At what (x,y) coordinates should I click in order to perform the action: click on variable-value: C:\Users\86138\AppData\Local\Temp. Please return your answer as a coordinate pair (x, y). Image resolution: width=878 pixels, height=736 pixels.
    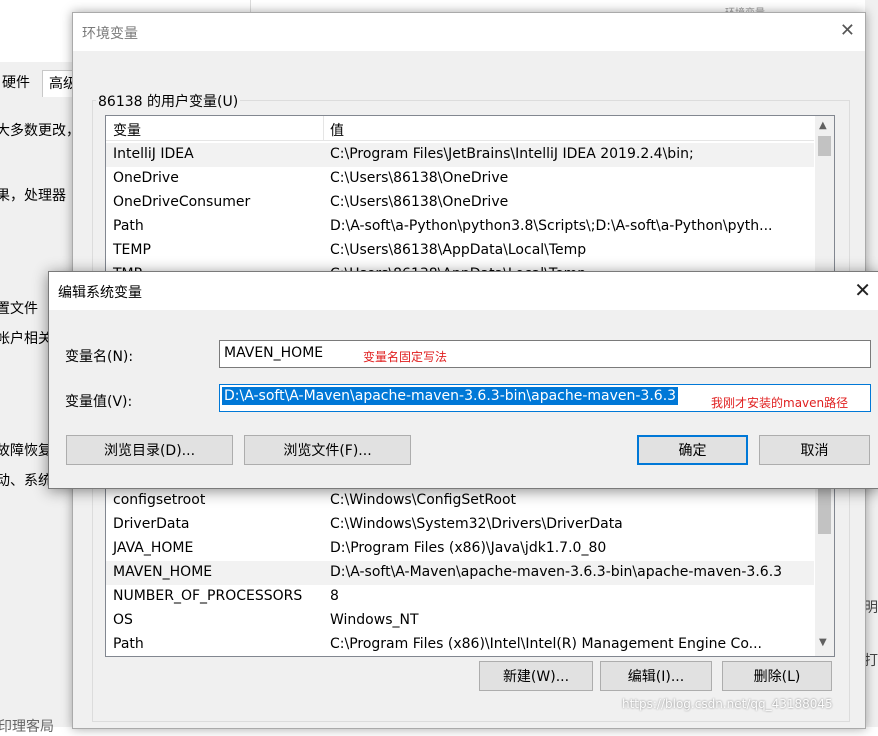
    Looking at the image, I should click on (458, 250).